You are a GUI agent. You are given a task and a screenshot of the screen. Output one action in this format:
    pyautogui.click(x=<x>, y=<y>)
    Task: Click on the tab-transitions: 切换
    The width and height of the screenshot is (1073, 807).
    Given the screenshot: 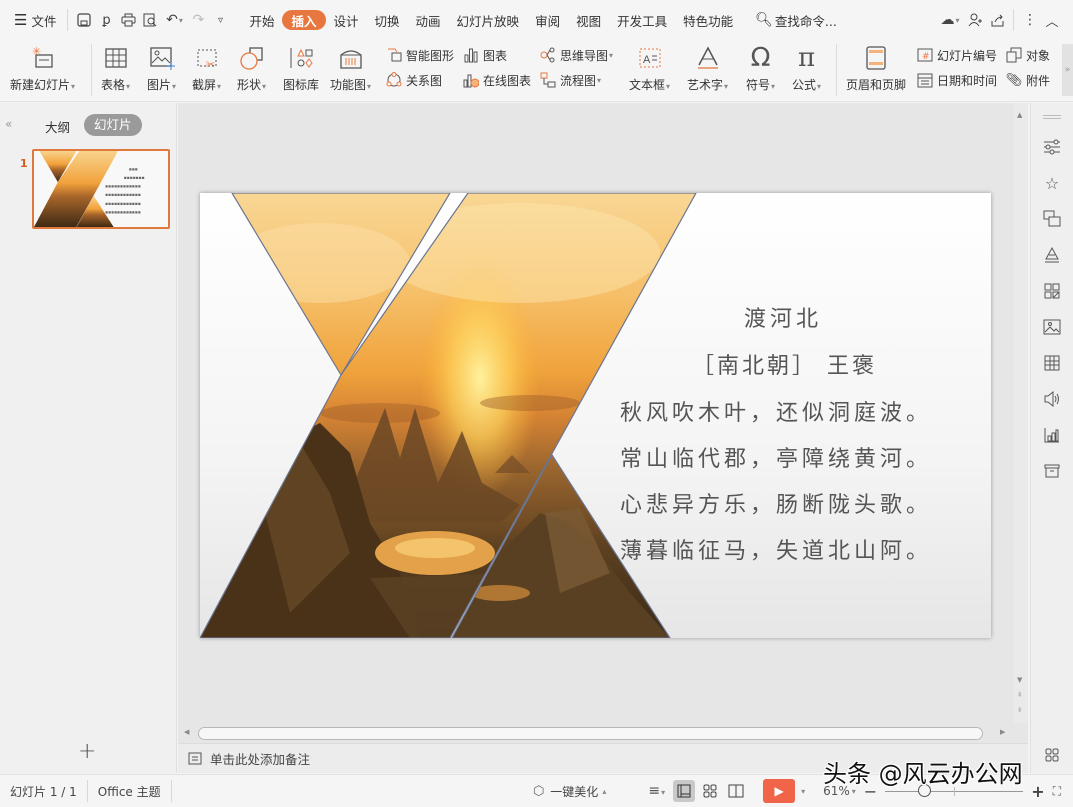 What is the action you would take?
    pyautogui.click(x=387, y=20)
    